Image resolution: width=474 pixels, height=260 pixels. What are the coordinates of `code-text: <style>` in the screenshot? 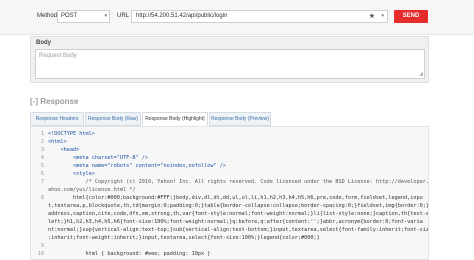 It's located at (71, 174).